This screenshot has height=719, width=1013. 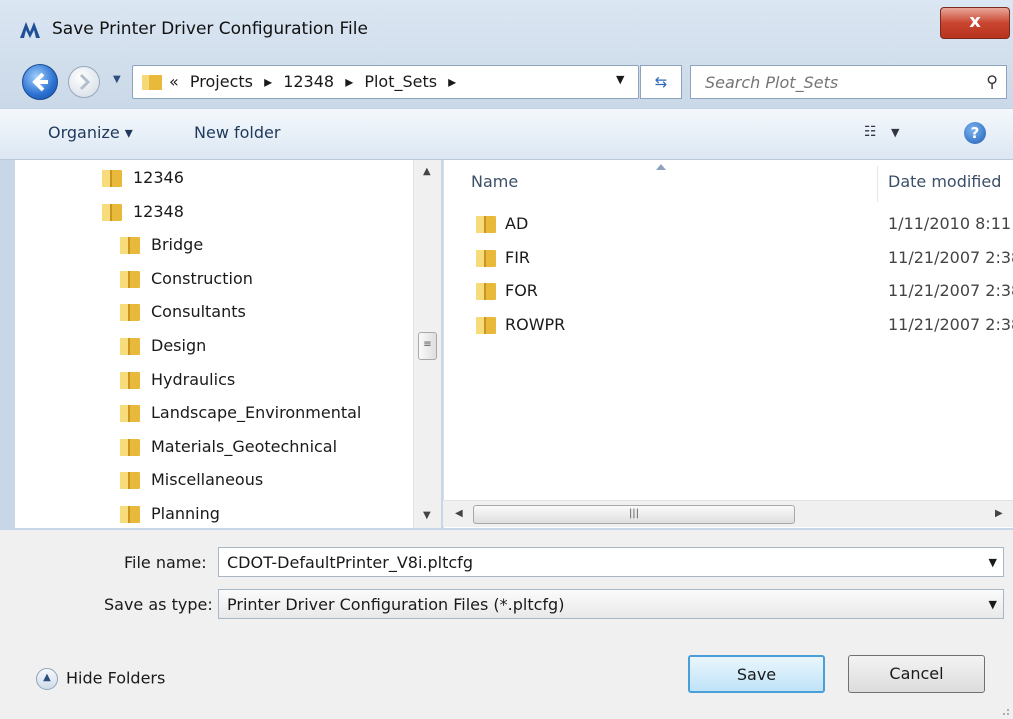 What do you see at coordinates (47, 679) in the screenshot?
I see `collapse-up-icon: ▲` at bounding box center [47, 679].